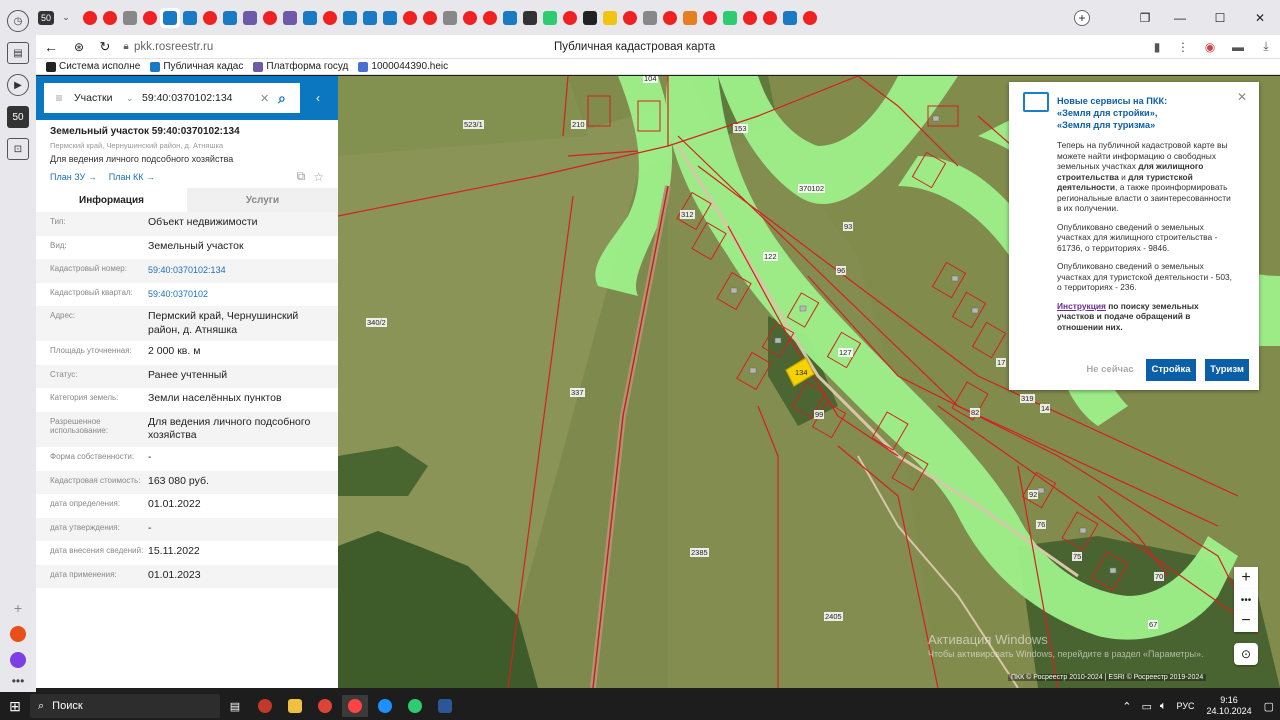 Image resolution: width=1280 pixels, height=720 pixels. I want to click on screenshot-icon: ⊡, so click(18, 149).